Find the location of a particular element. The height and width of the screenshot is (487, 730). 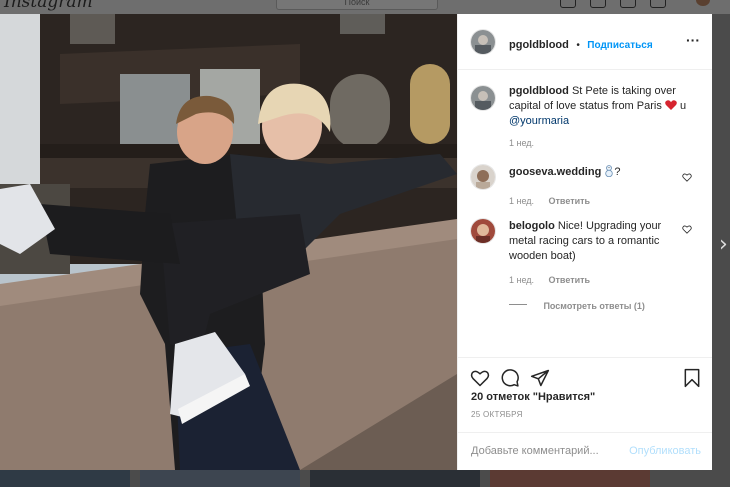

view-replies-button: Посмотреть ответы (1) is located at coordinates (577, 305).